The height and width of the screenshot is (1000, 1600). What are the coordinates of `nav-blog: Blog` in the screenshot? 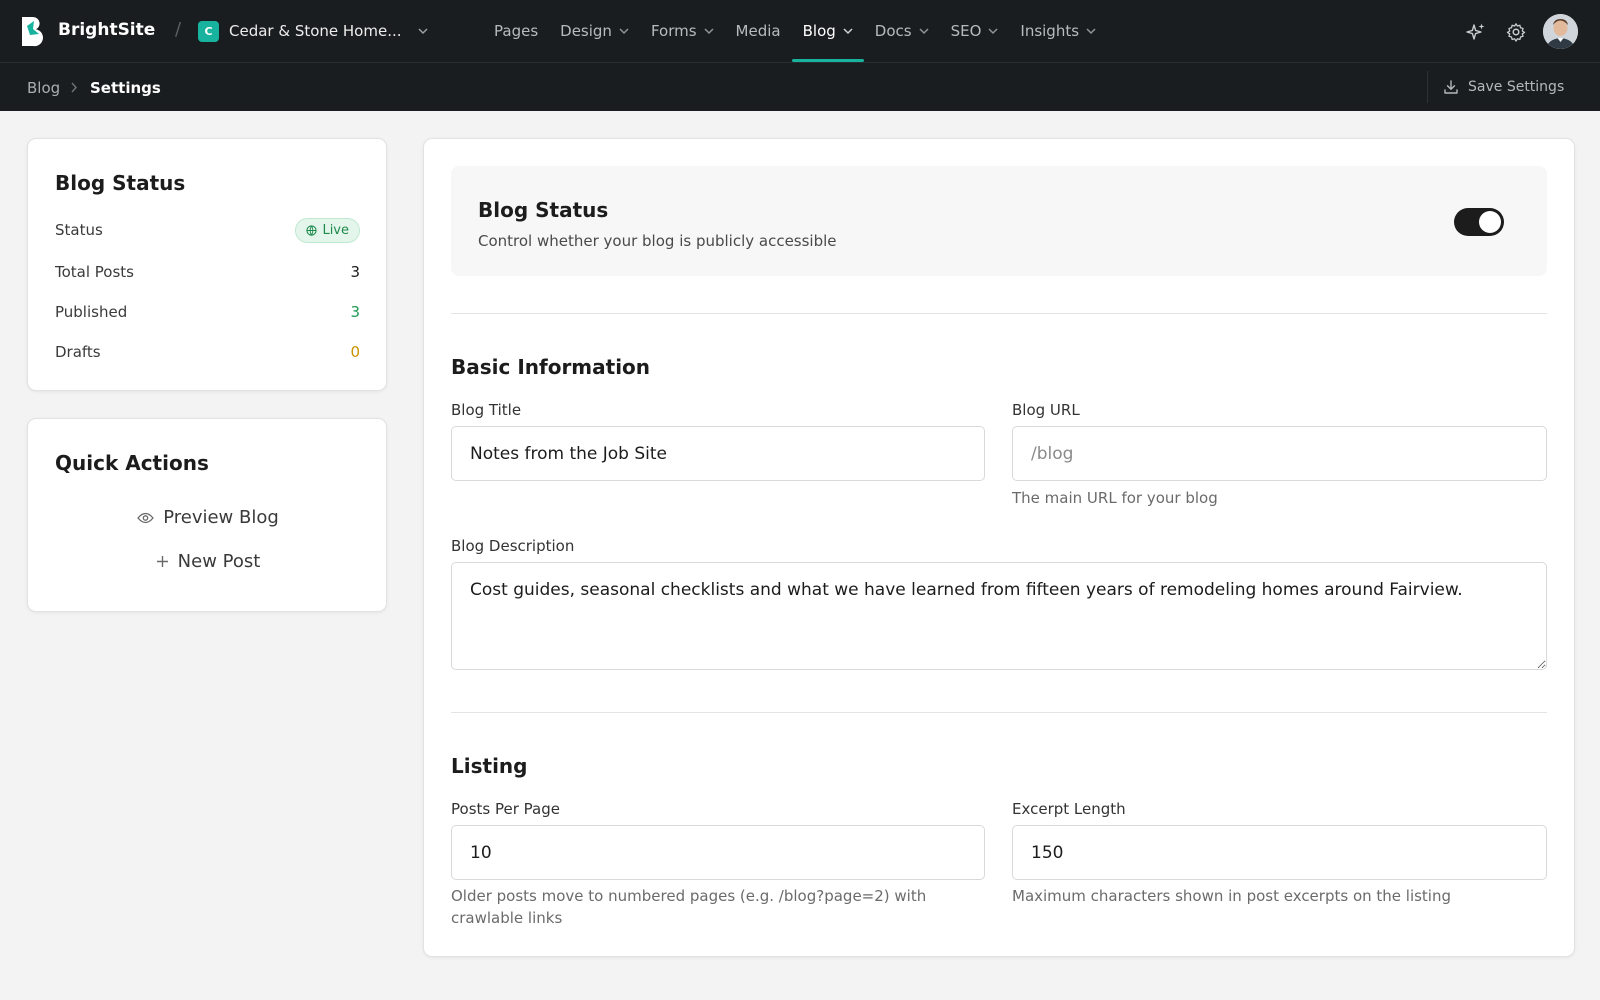 It's located at (827, 31).